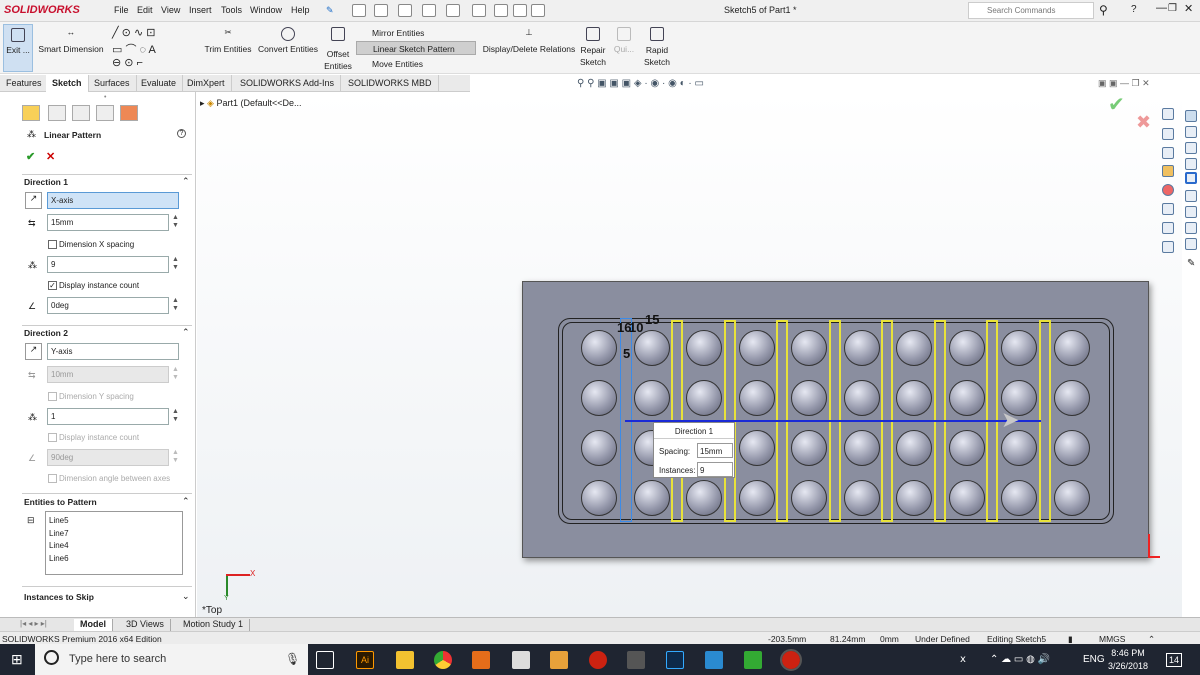  What do you see at coordinates (105, 97) in the screenshot?
I see `panel-grip: •` at bounding box center [105, 97].